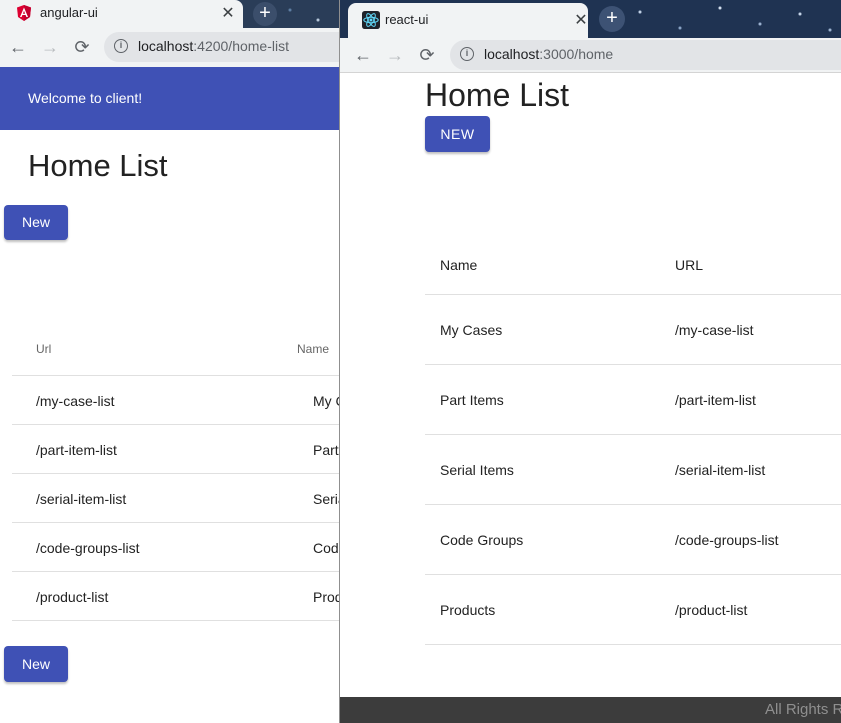  What do you see at coordinates (633, 330) in the screenshot?
I see `table-row: My Cases /my-case-list` at bounding box center [633, 330].